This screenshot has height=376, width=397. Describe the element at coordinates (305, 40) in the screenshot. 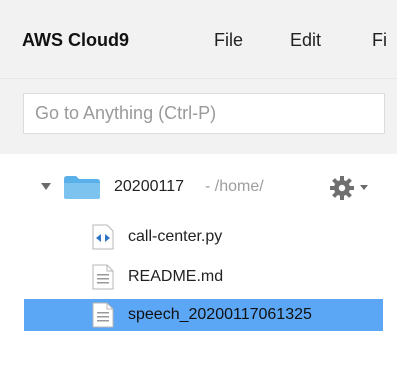

I see `menu-edit: Edit` at that location.